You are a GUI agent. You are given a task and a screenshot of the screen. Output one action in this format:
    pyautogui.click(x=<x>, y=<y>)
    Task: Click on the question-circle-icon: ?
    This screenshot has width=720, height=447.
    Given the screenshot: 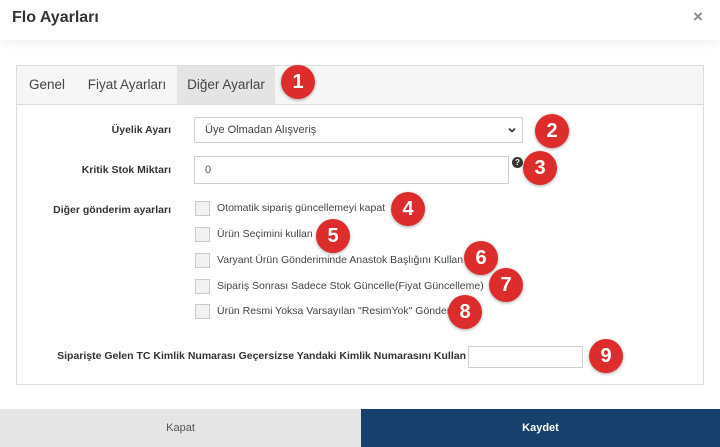 What is the action you would take?
    pyautogui.click(x=517, y=162)
    